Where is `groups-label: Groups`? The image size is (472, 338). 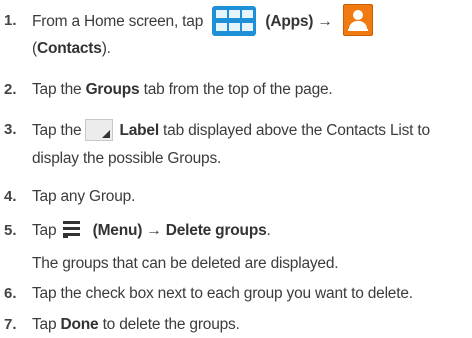 groups-label: Groups is located at coordinates (112, 89).